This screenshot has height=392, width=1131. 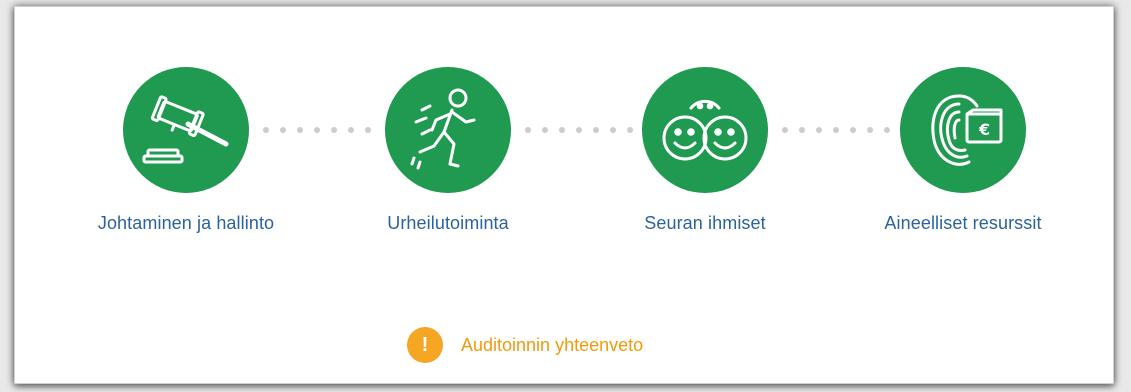 I want to click on smiley-faces-icon, so click(x=705, y=130).